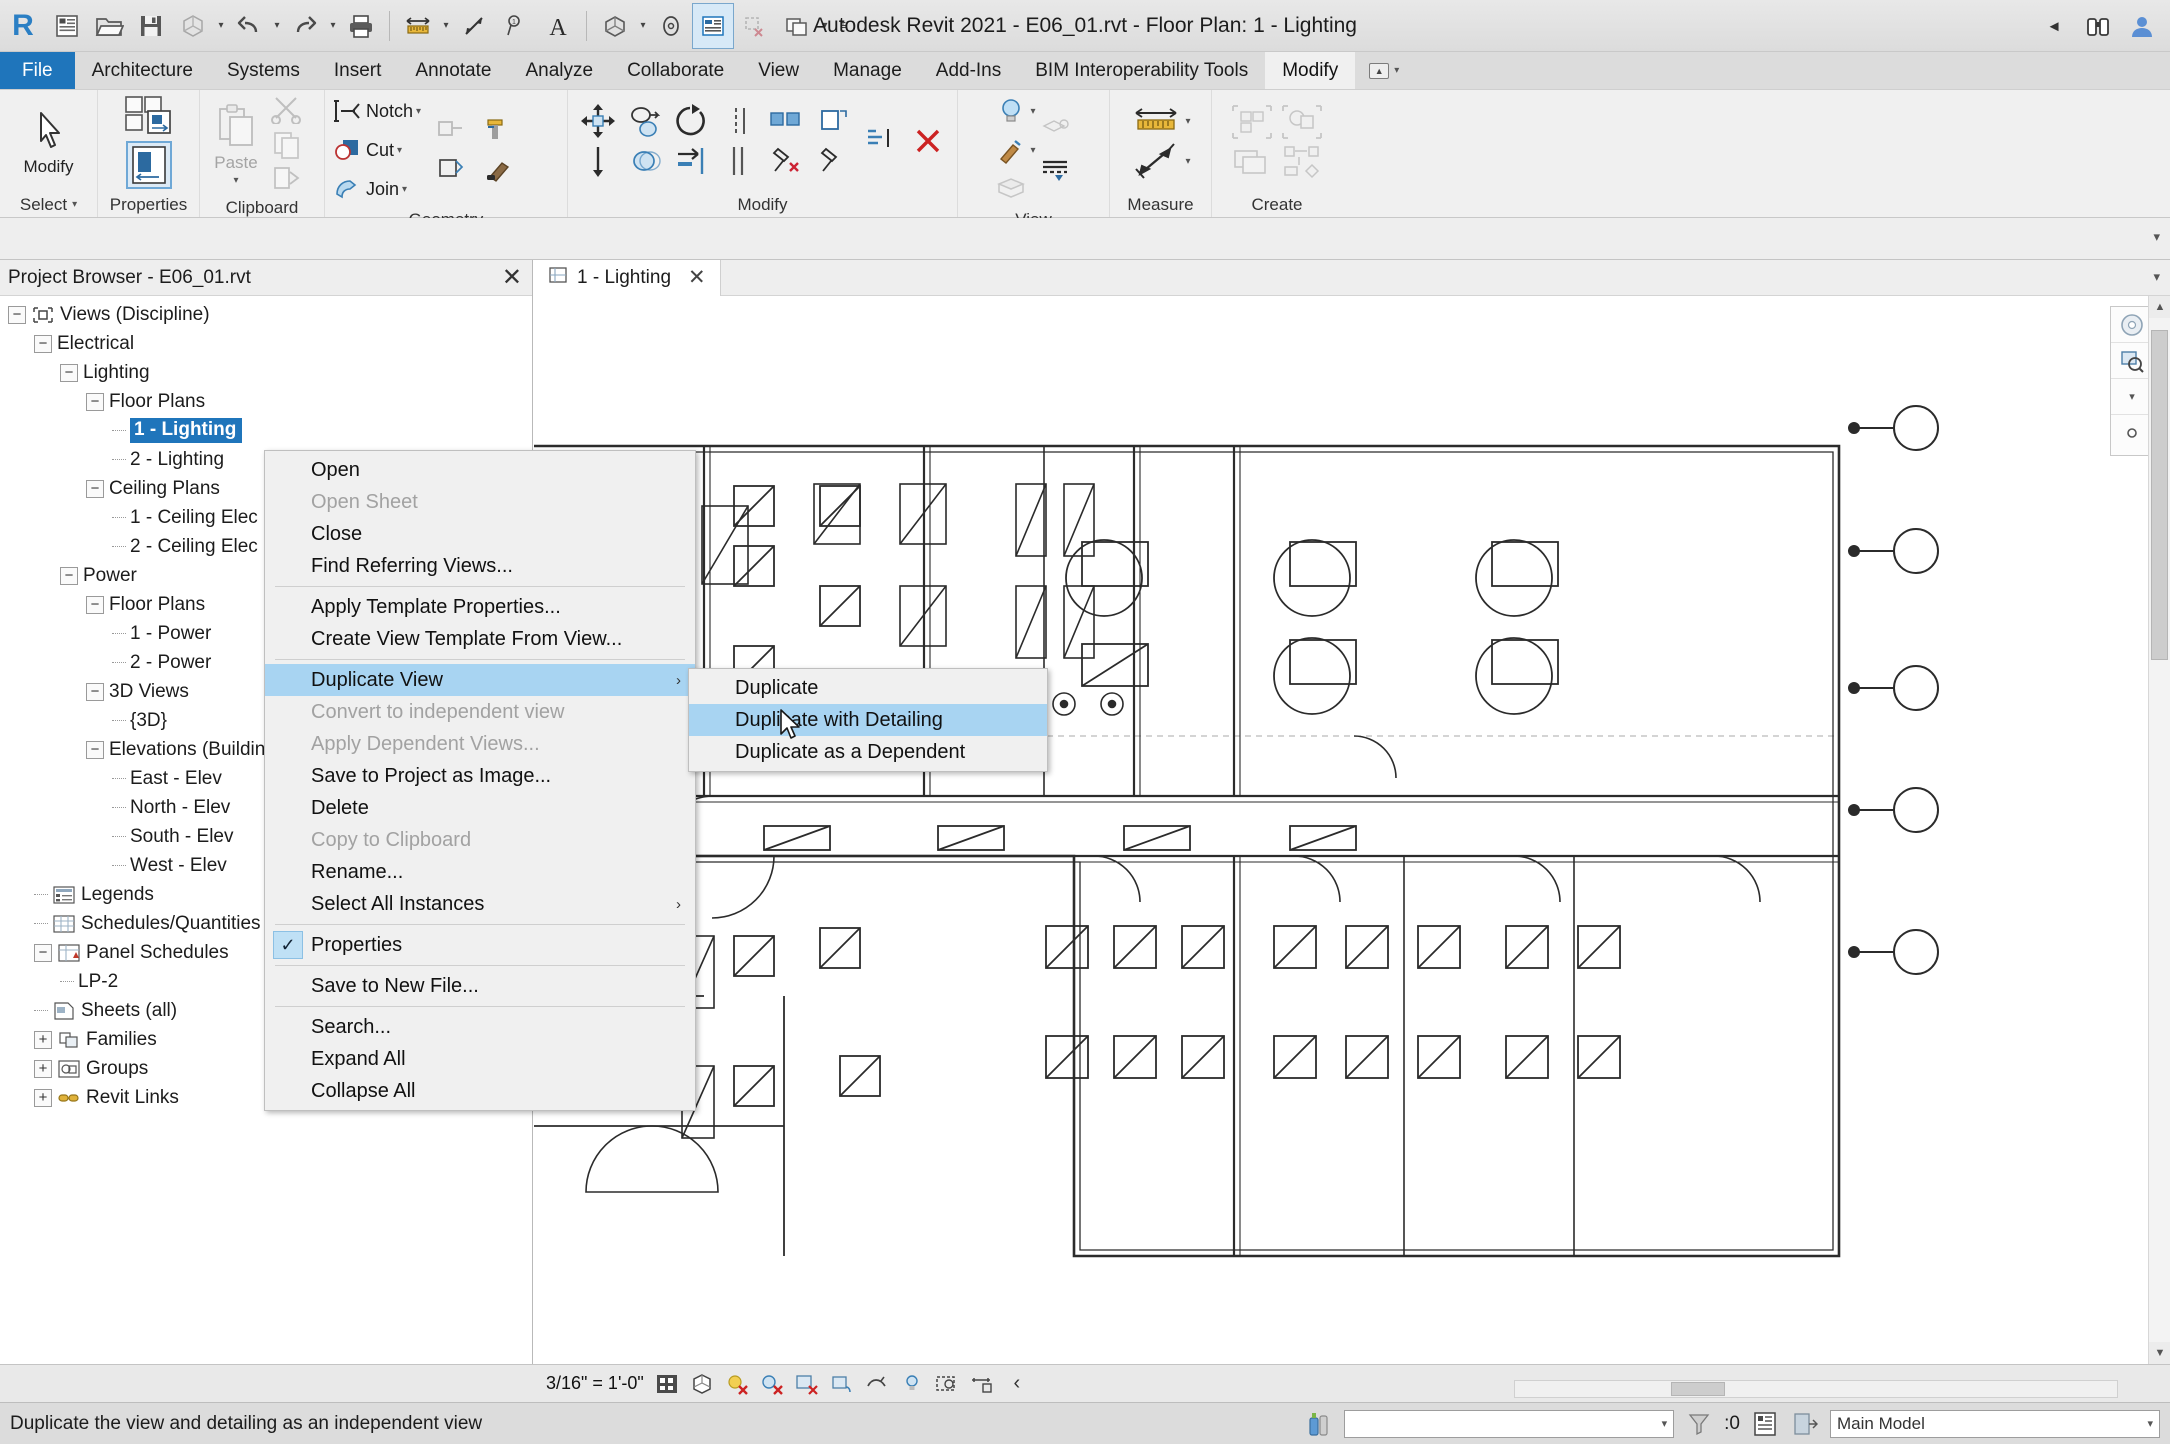  What do you see at coordinates (1055, 131) in the screenshot?
I see `show-hidden-lines-button` at bounding box center [1055, 131].